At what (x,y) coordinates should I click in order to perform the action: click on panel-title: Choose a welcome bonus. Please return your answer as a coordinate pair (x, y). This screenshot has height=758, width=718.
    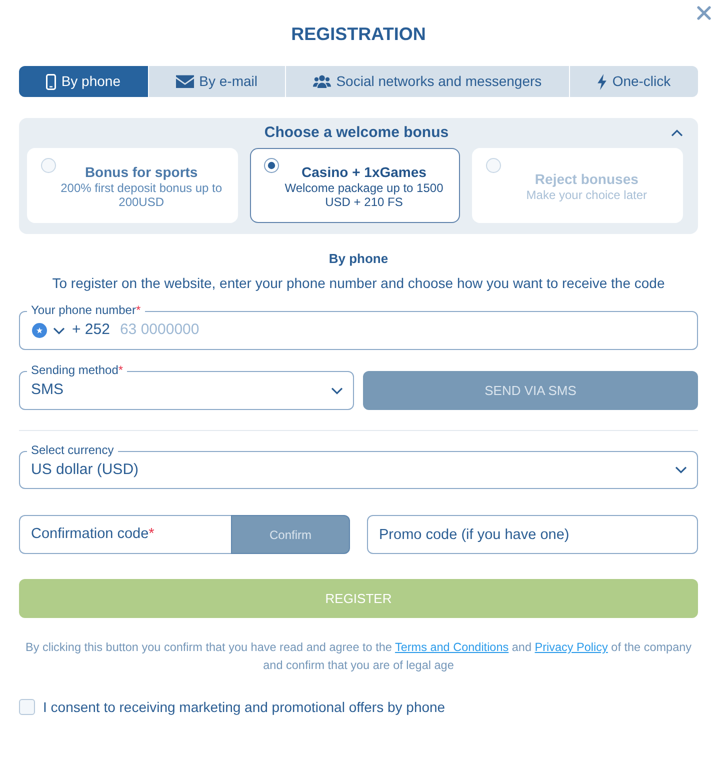
    Looking at the image, I should click on (356, 133).